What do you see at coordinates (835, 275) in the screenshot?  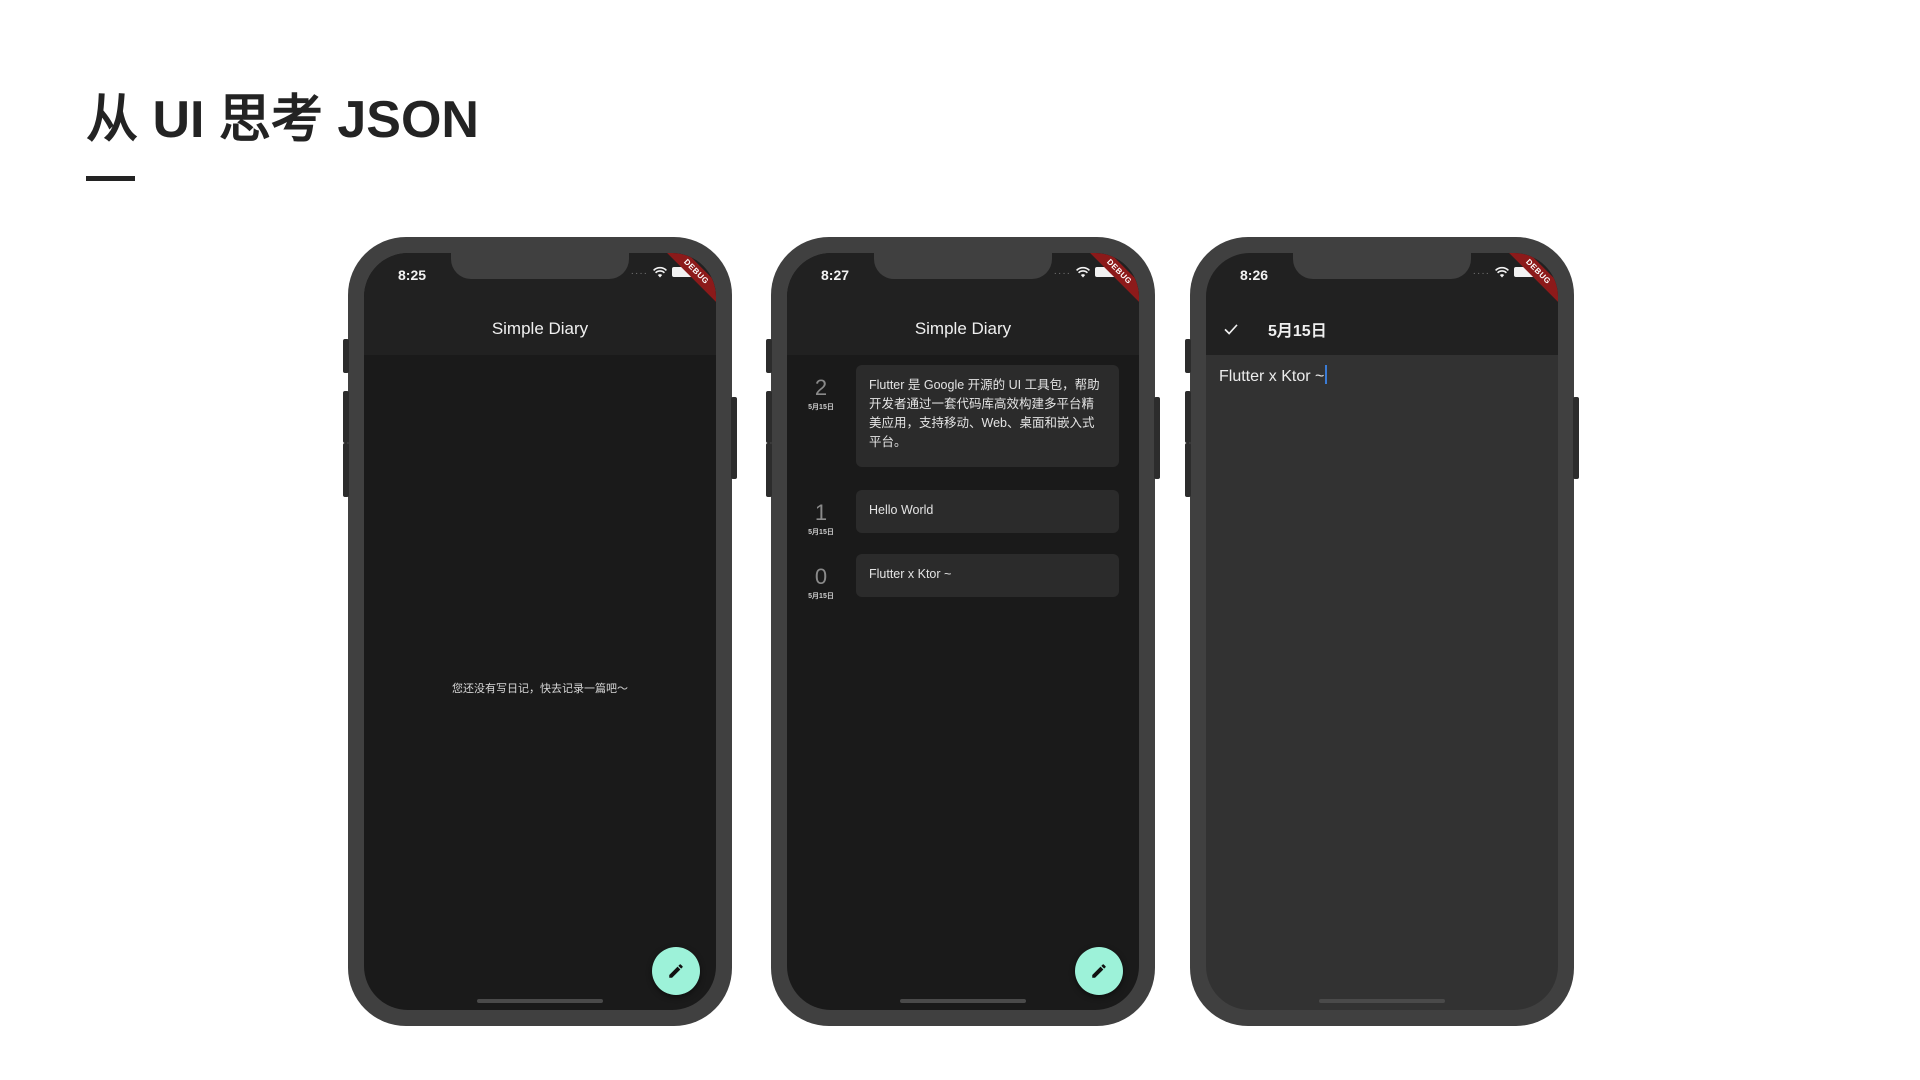 I see `status-time: 8:27` at bounding box center [835, 275].